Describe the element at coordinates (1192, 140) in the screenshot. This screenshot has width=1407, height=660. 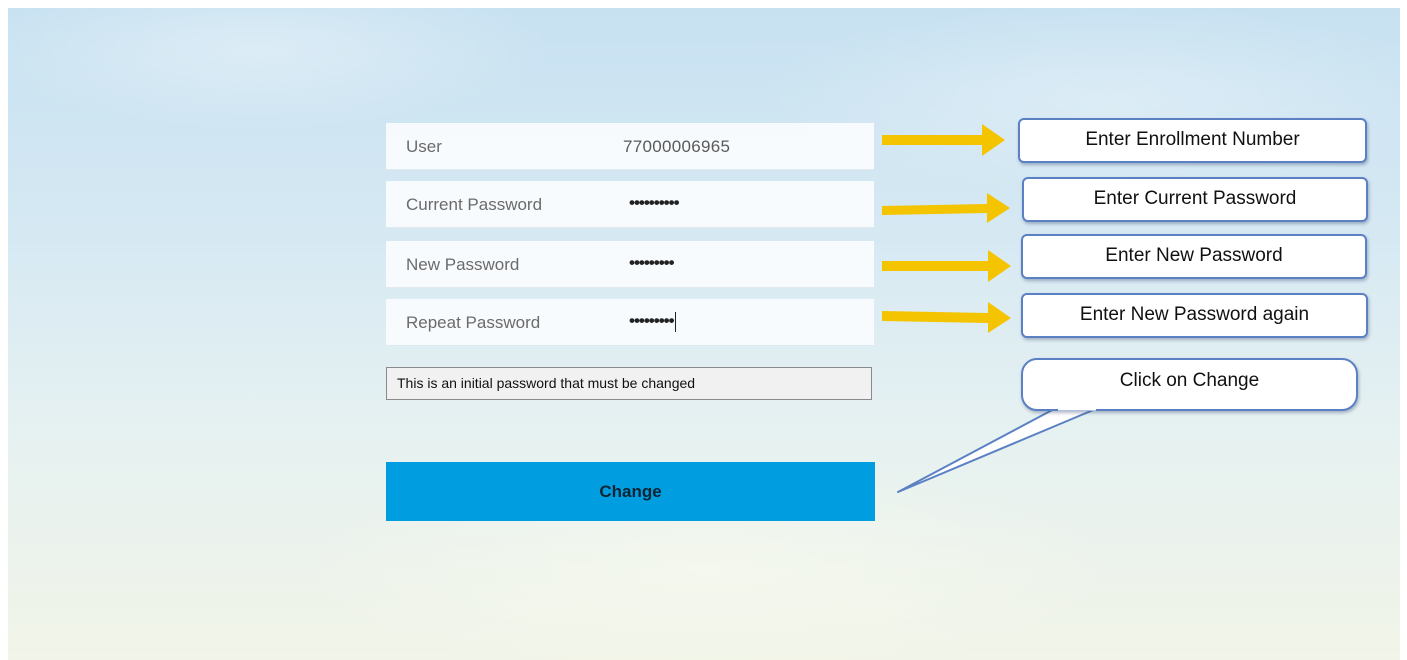
I see `callout-enter-enrollment-number: Enter Enrollment Number` at that location.